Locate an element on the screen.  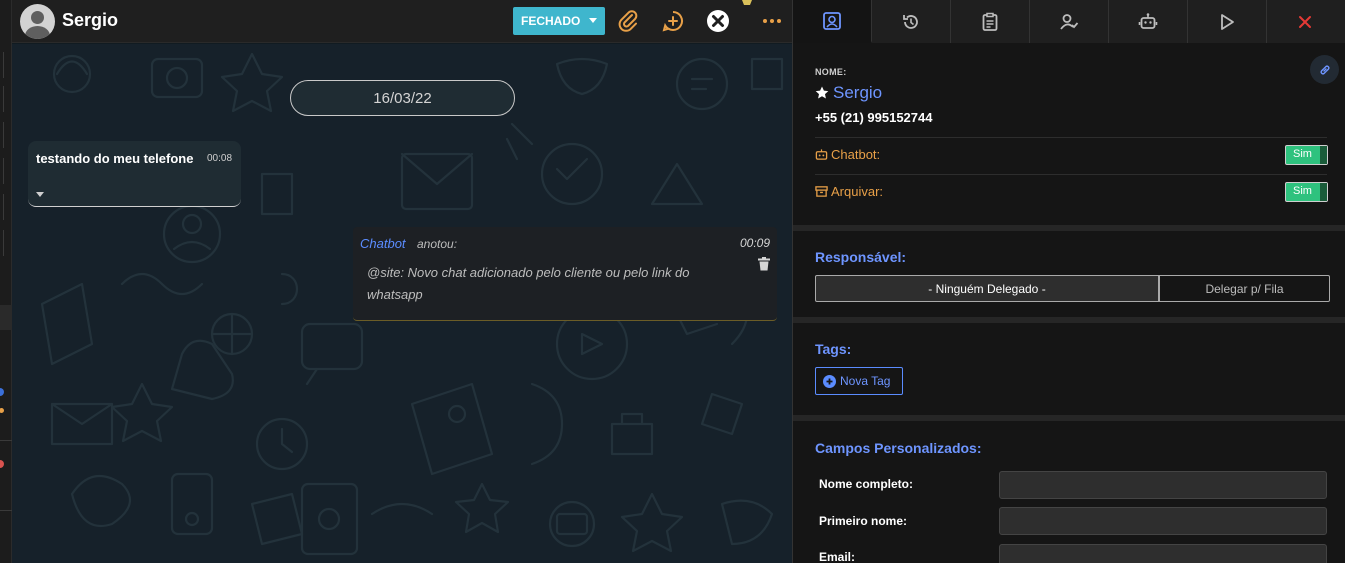
assigned-agent-button: - Ninguém Delegado - is located at coordinates (987, 288).